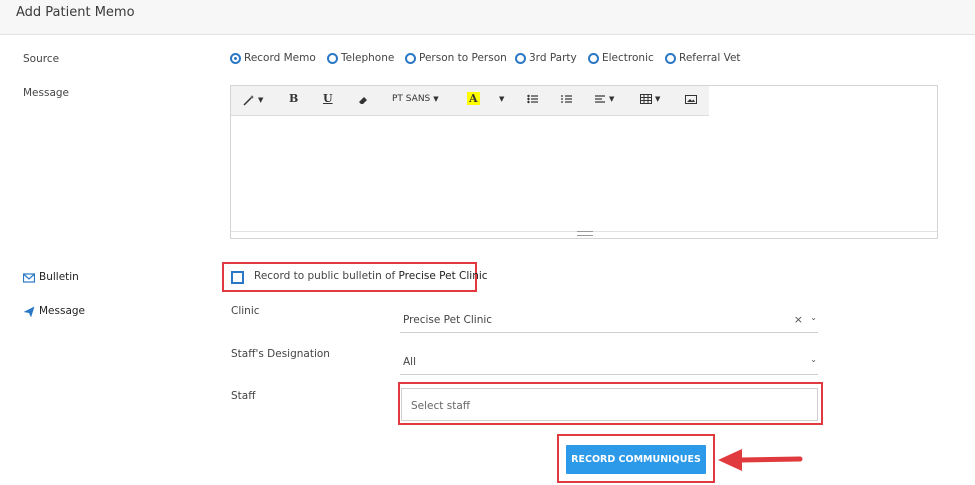  I want to click on bulletin-clinic-name: Precise Pet Clinic, so click(443, 276).